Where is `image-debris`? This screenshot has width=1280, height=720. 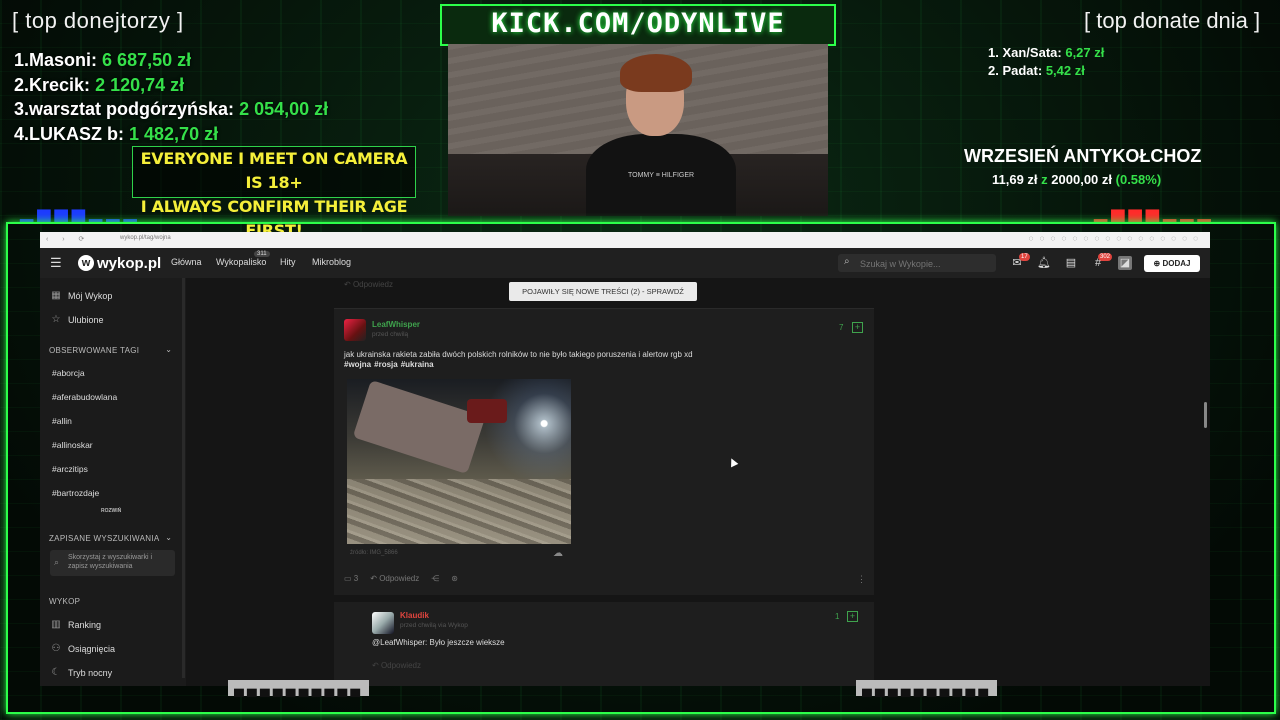 image-debris is located at coordinates (459, 511).